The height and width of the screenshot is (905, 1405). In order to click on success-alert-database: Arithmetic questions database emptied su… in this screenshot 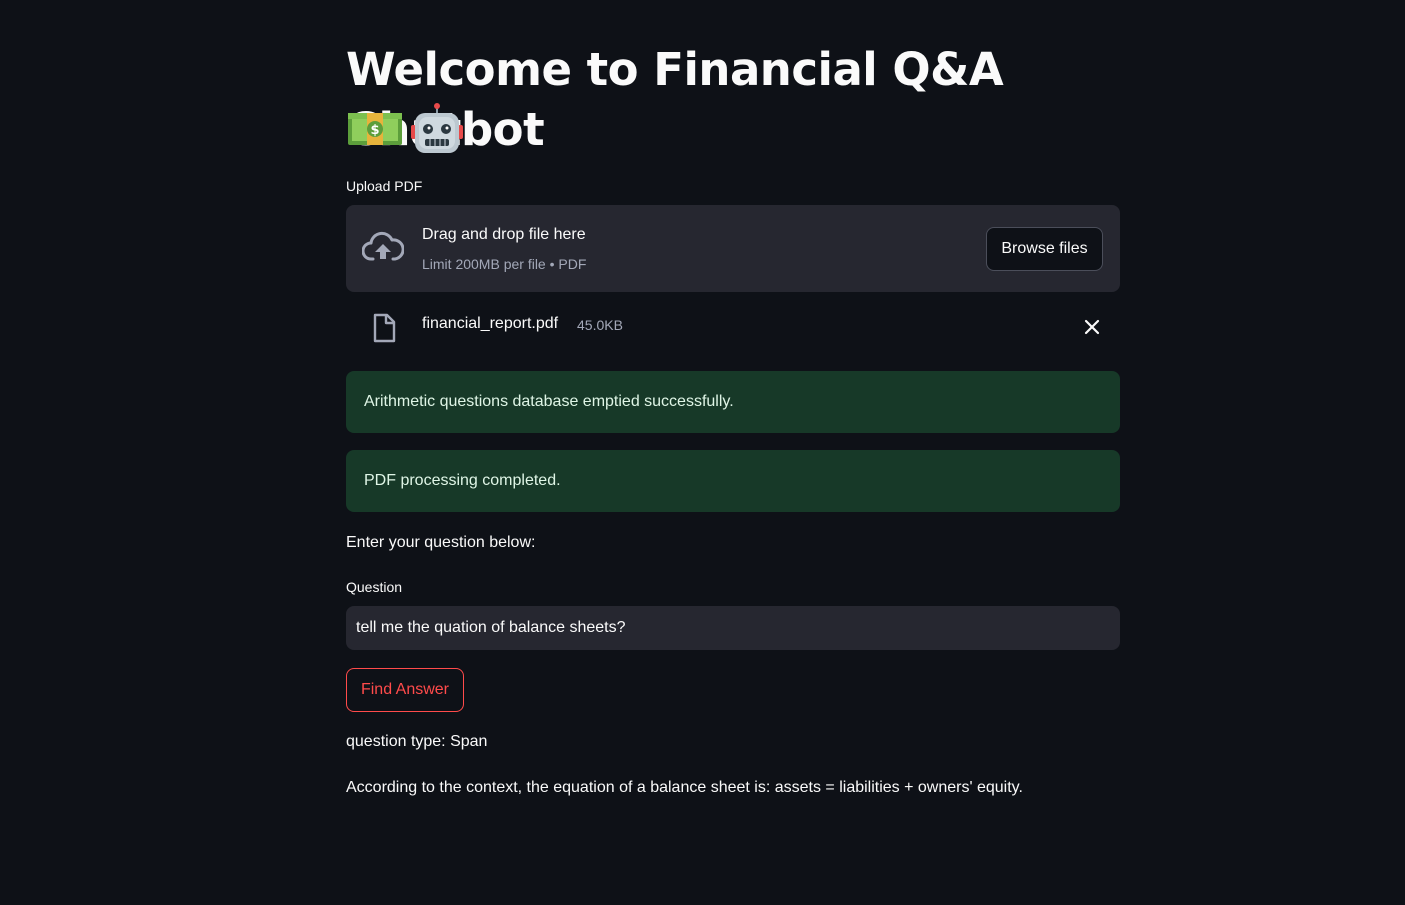, I will do `click(733, 402)`.